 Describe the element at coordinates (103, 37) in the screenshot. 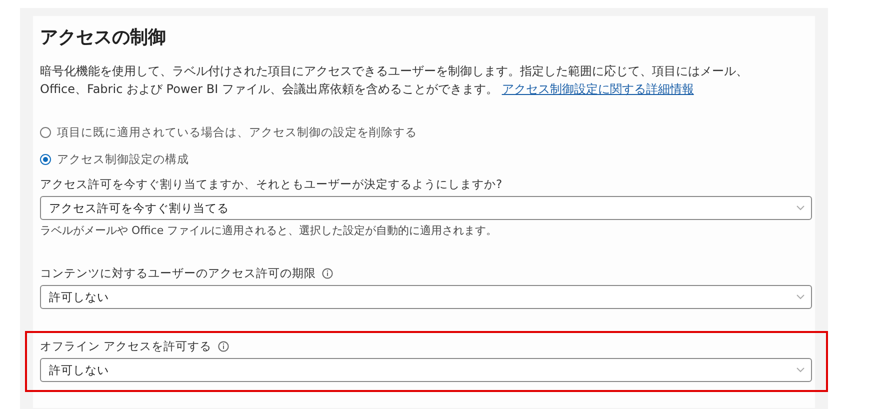

I see `section-title: アクセスの制御` at that location.